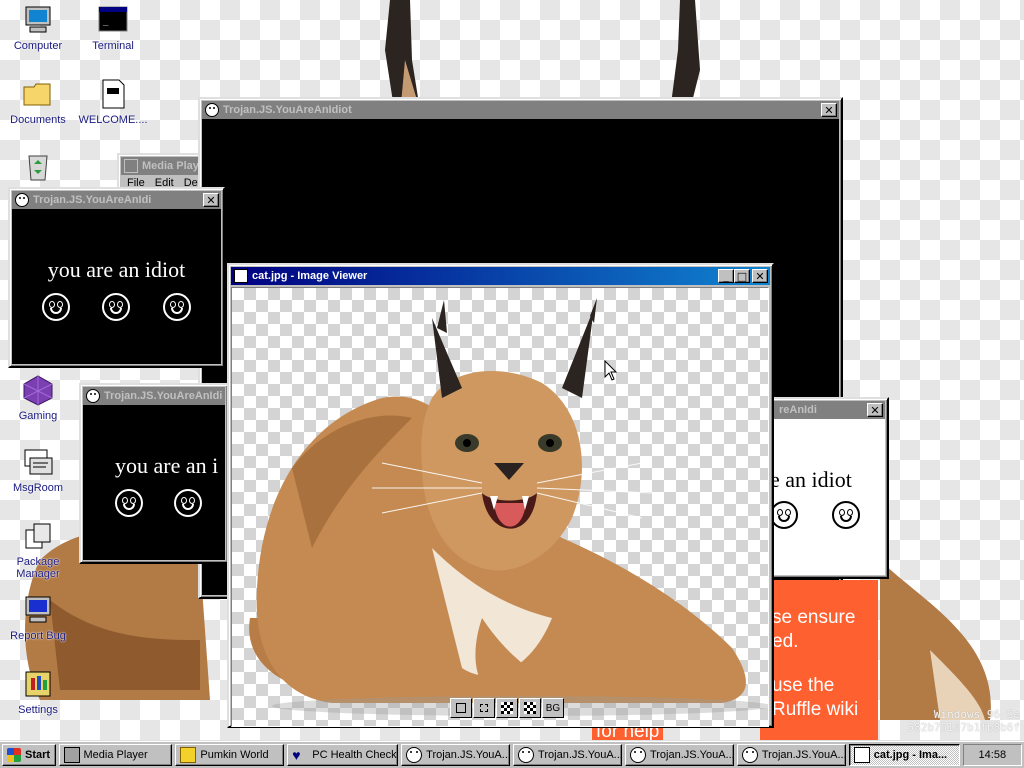 The width and height of the screenshot is (1024, 768). I want to click on desktop-icon-terminal: _ Terminal, so click(113, 28).